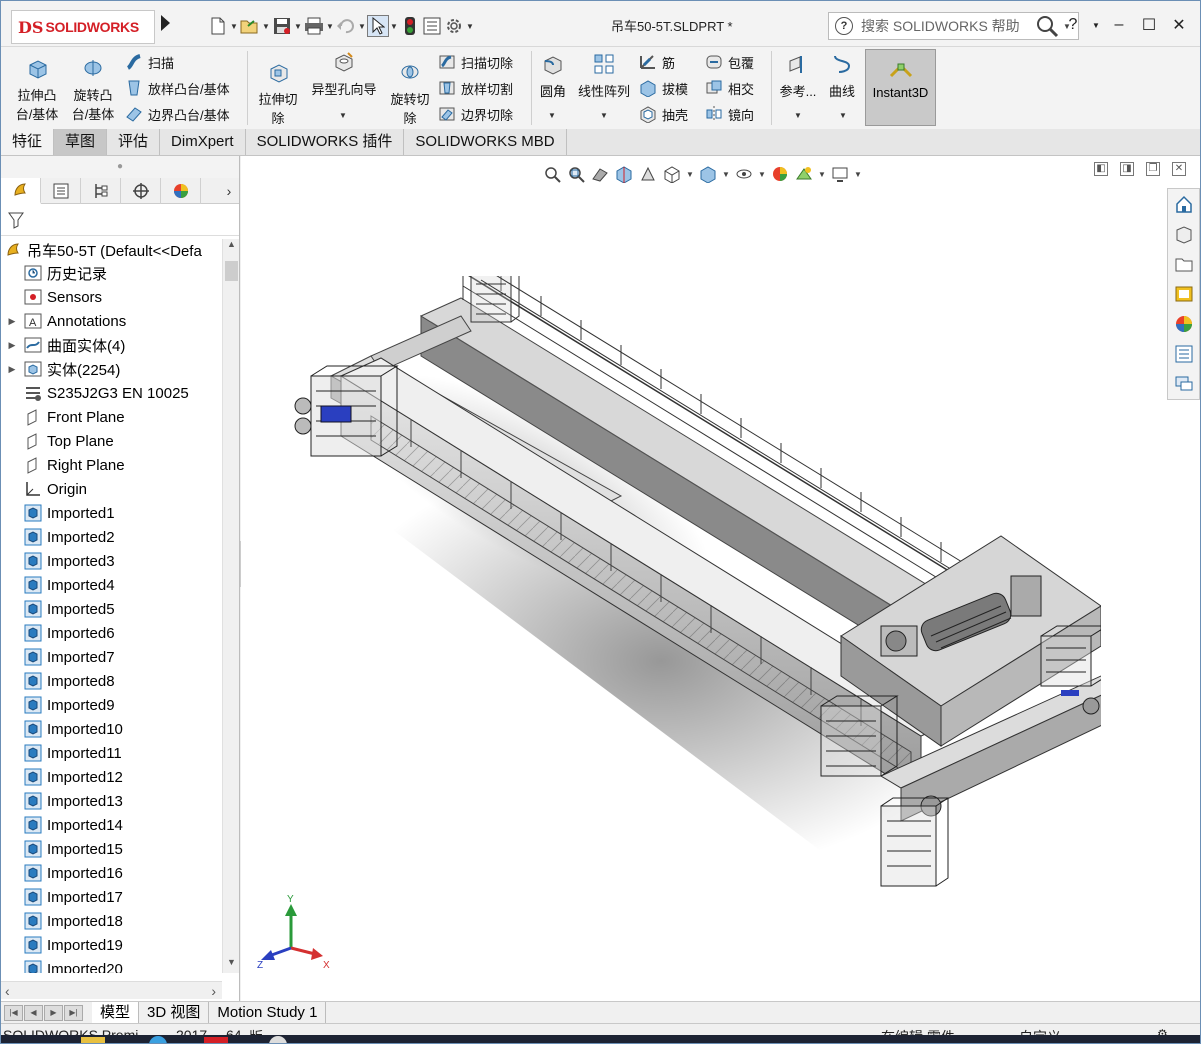 Image resolution: width=1201 pixels, height=1044 pixels. I want to click on menu-expand-arrow-icon, so click(165, 23).